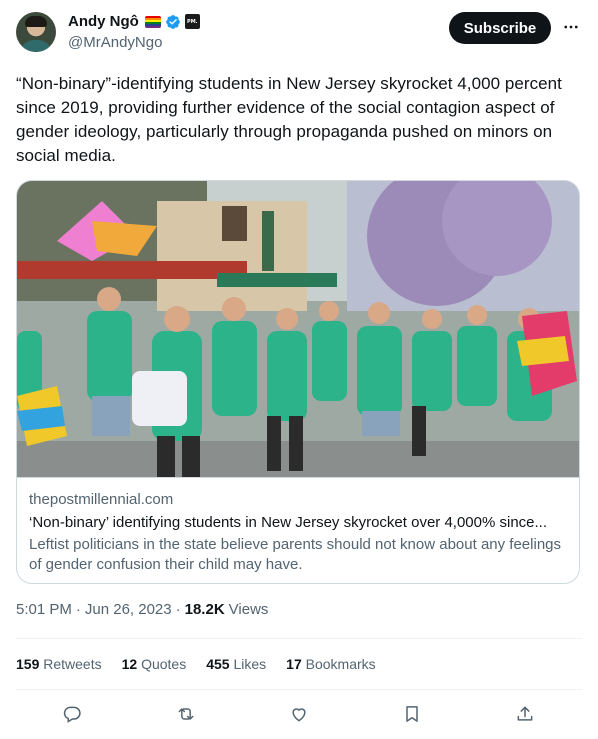 The width and height of the screenshot is (598, 739). I want to click on likes-stat: 455 Likes, so click(236, 664).